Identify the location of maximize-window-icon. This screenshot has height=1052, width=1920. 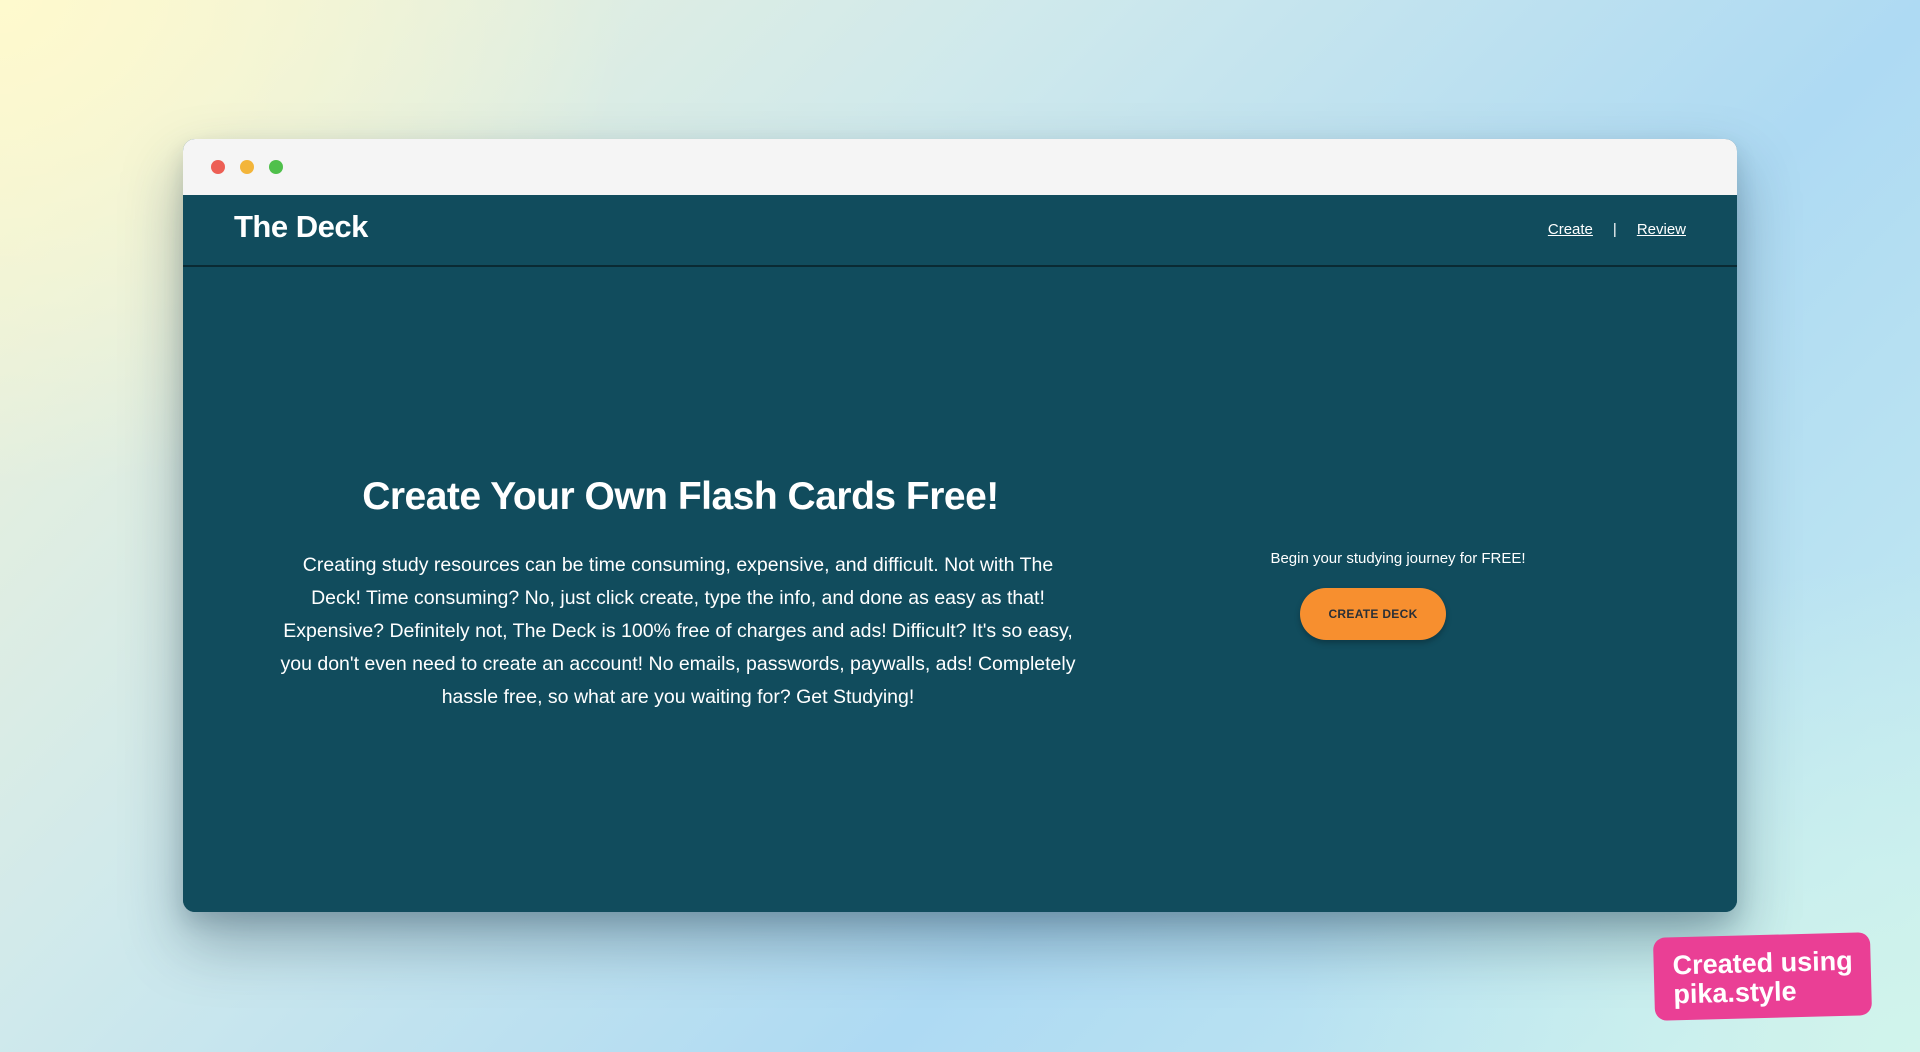
(276, 167).